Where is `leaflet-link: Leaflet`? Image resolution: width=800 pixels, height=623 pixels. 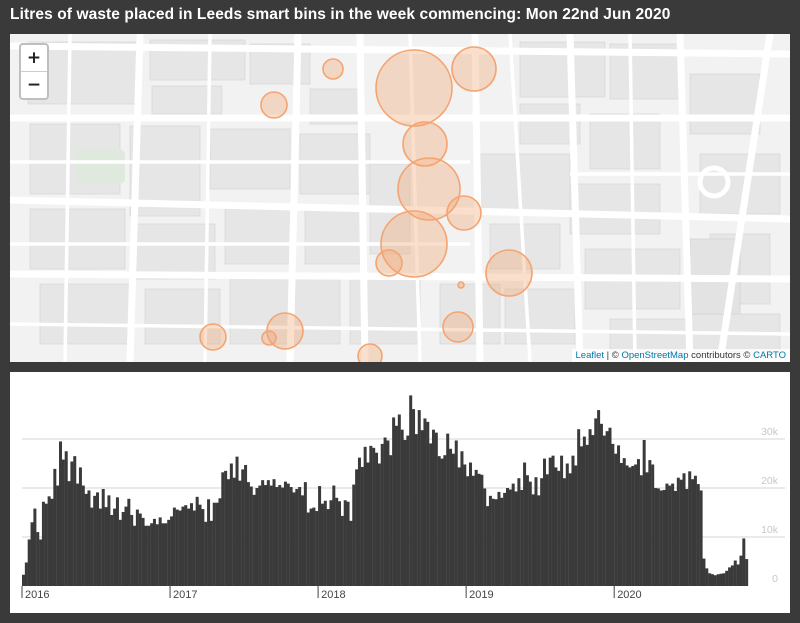
leaflet-link: Leaflet is located at coordinates (590, 355).